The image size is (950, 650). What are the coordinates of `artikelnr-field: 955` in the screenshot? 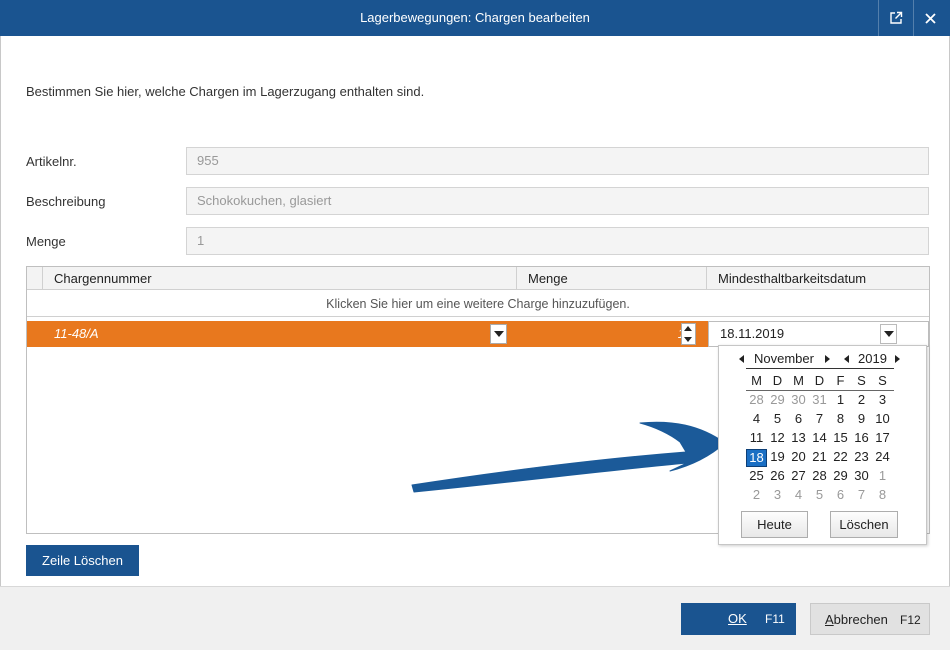 It's located at (557, 161).